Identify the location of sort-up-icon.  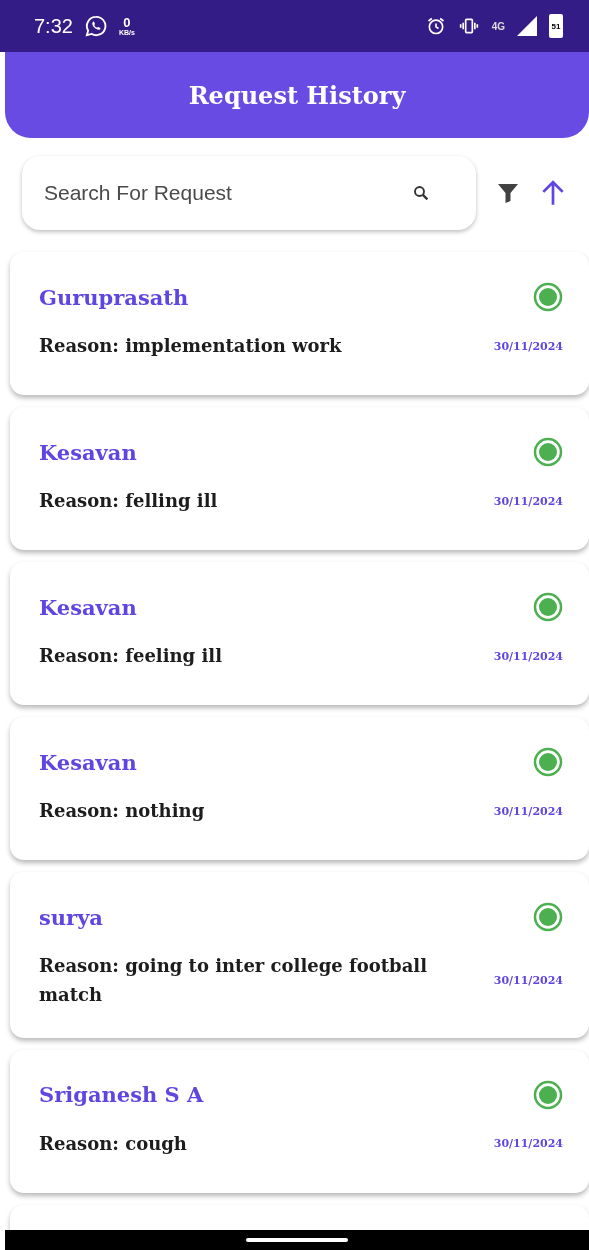
(553, 193).